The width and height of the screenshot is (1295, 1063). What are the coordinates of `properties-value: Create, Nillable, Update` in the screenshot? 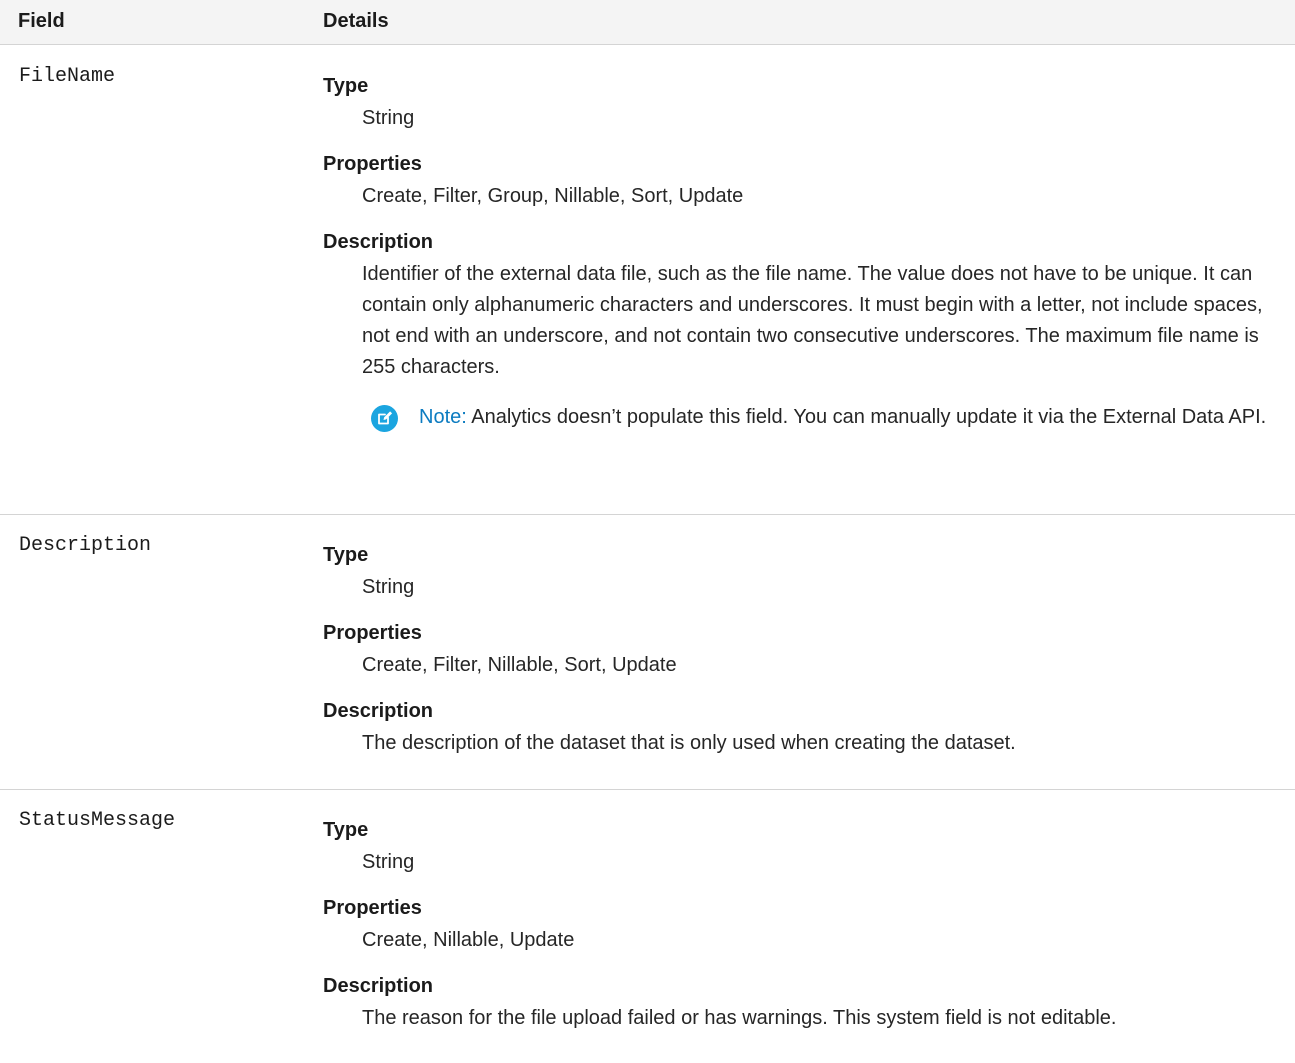 It's located at (468, 940).